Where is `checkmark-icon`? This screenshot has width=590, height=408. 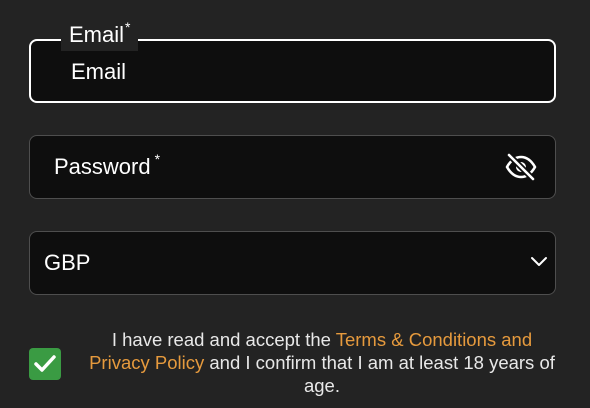 checkmark-icon is located at coordinates (45, 363).